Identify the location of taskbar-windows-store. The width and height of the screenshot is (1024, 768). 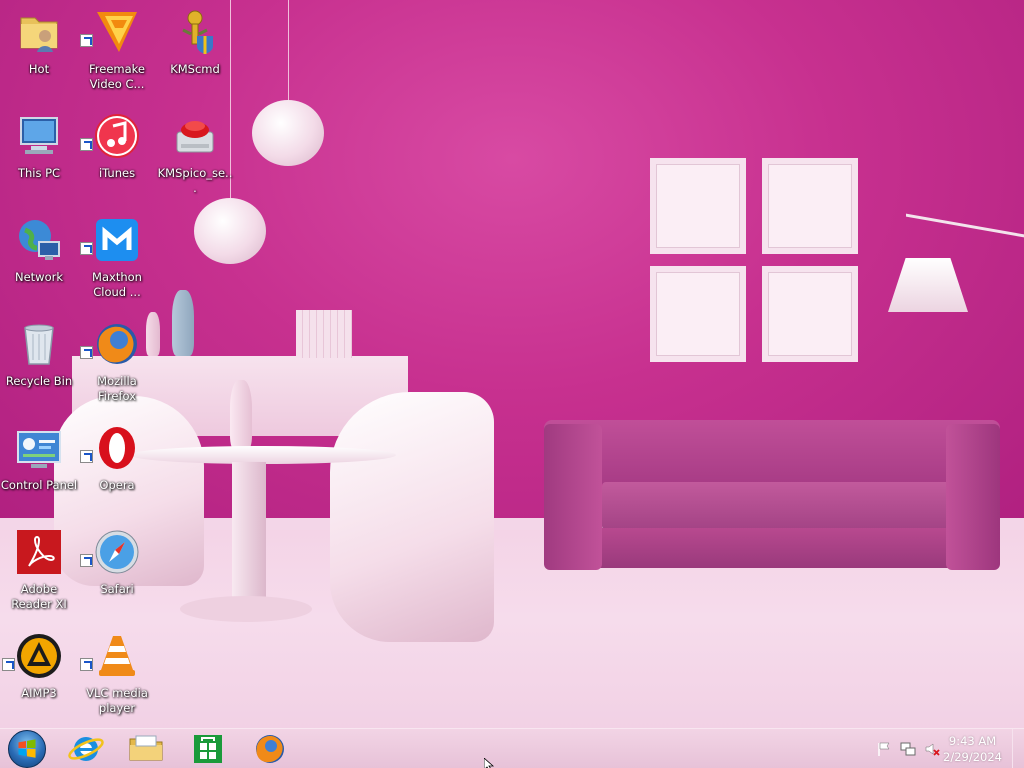
(208, 749).